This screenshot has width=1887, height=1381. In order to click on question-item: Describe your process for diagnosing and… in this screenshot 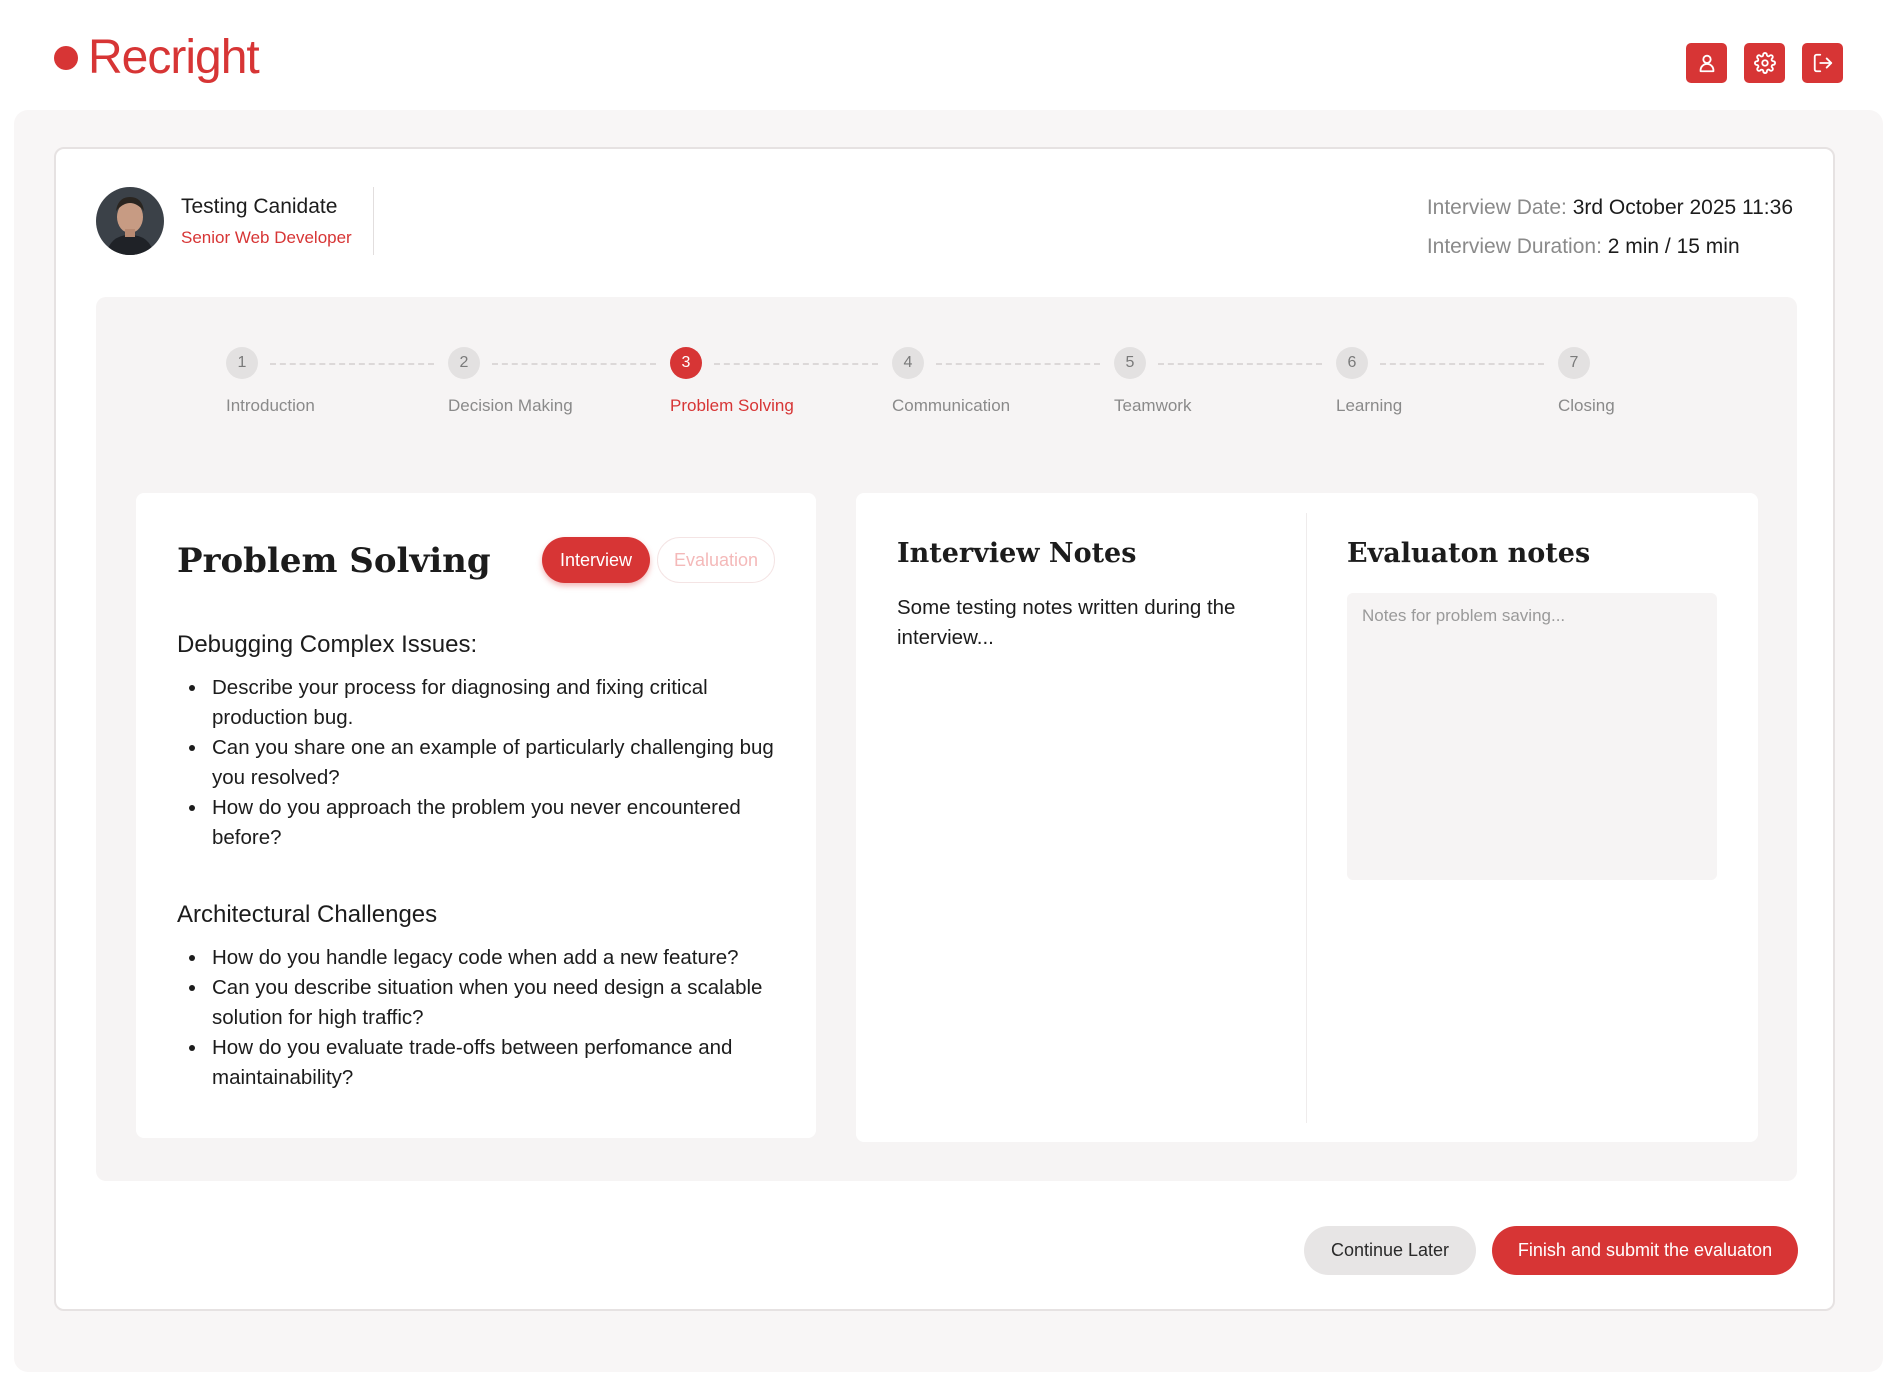, I will do `click(498, 703)`.